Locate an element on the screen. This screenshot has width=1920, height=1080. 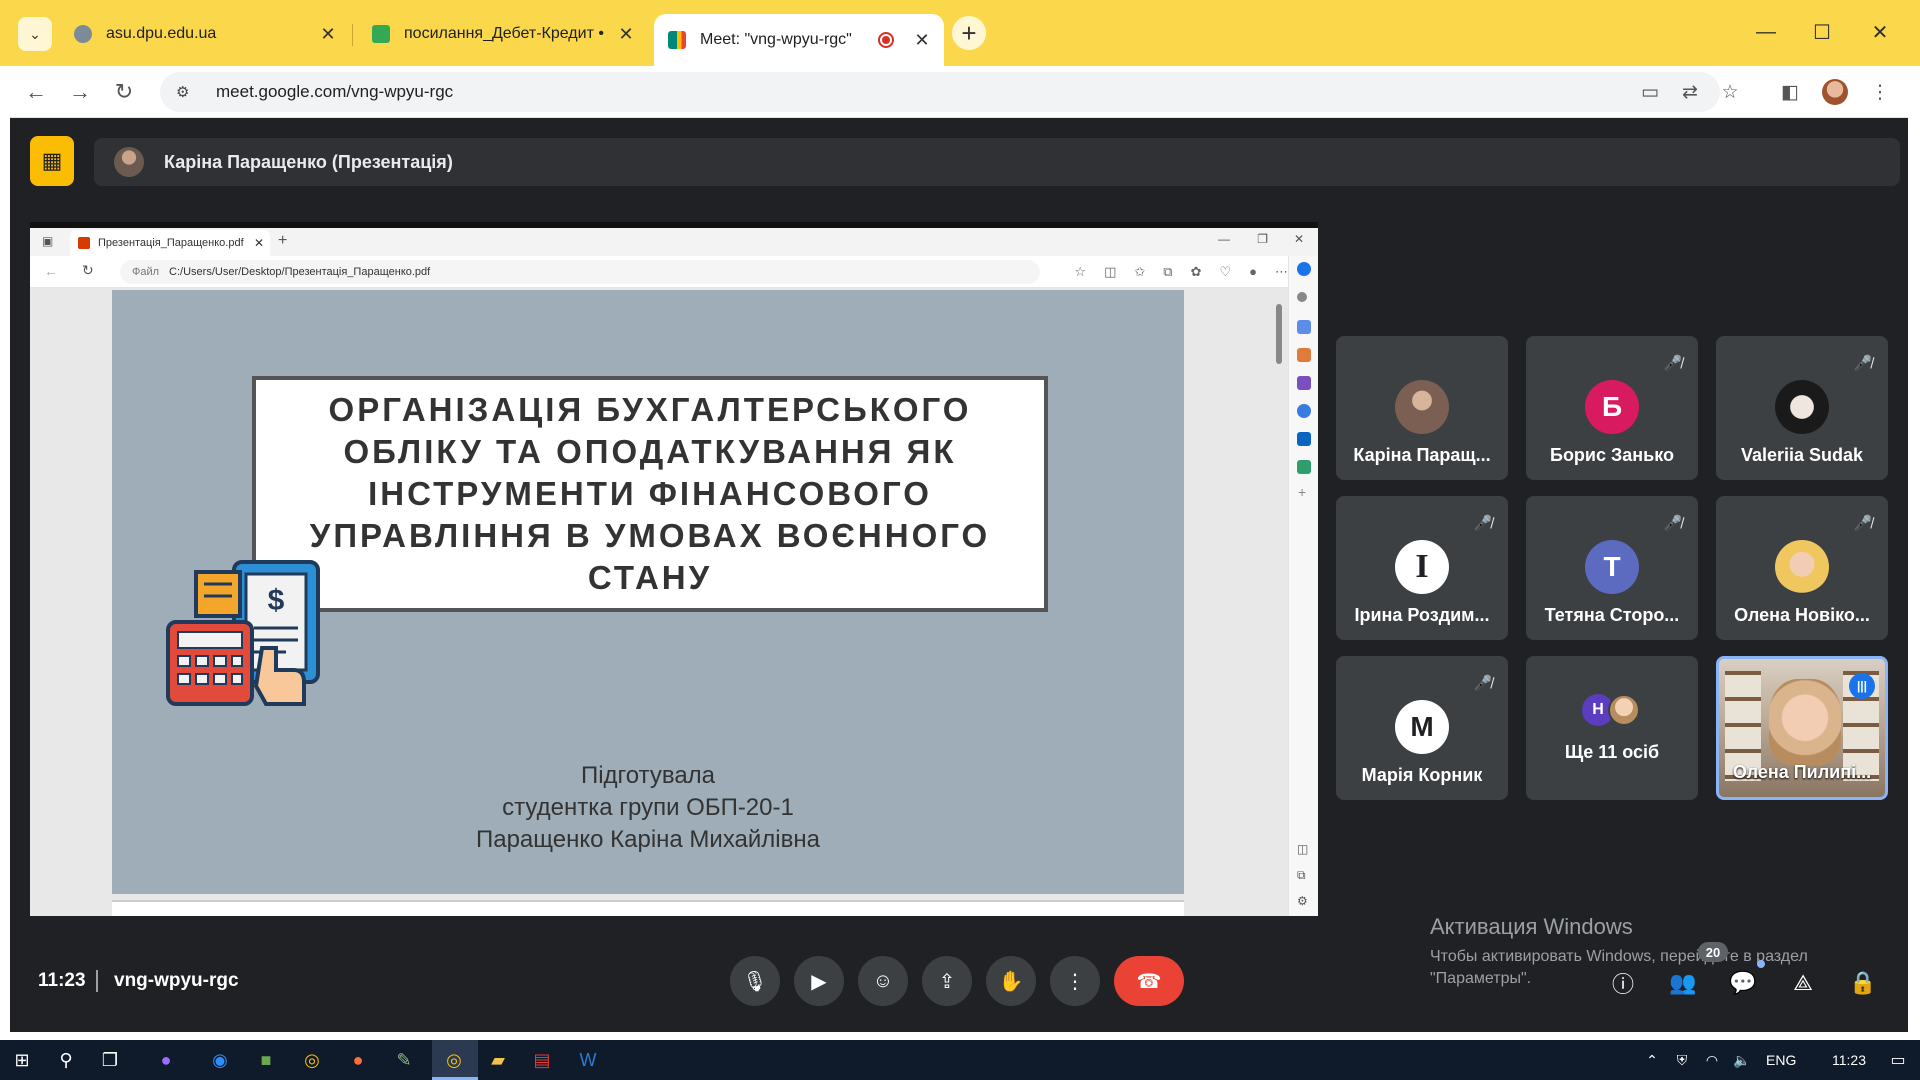
window-frame-left is located at coordinates (5, 549).